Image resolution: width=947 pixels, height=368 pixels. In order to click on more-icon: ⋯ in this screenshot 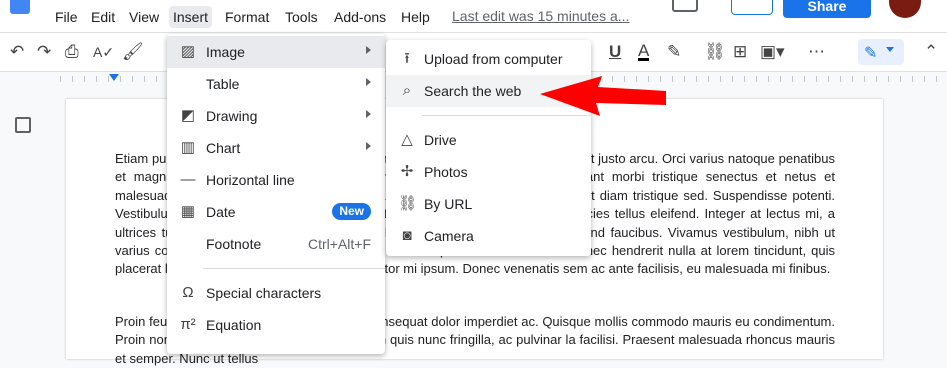, I will do `click(816, 52)`.